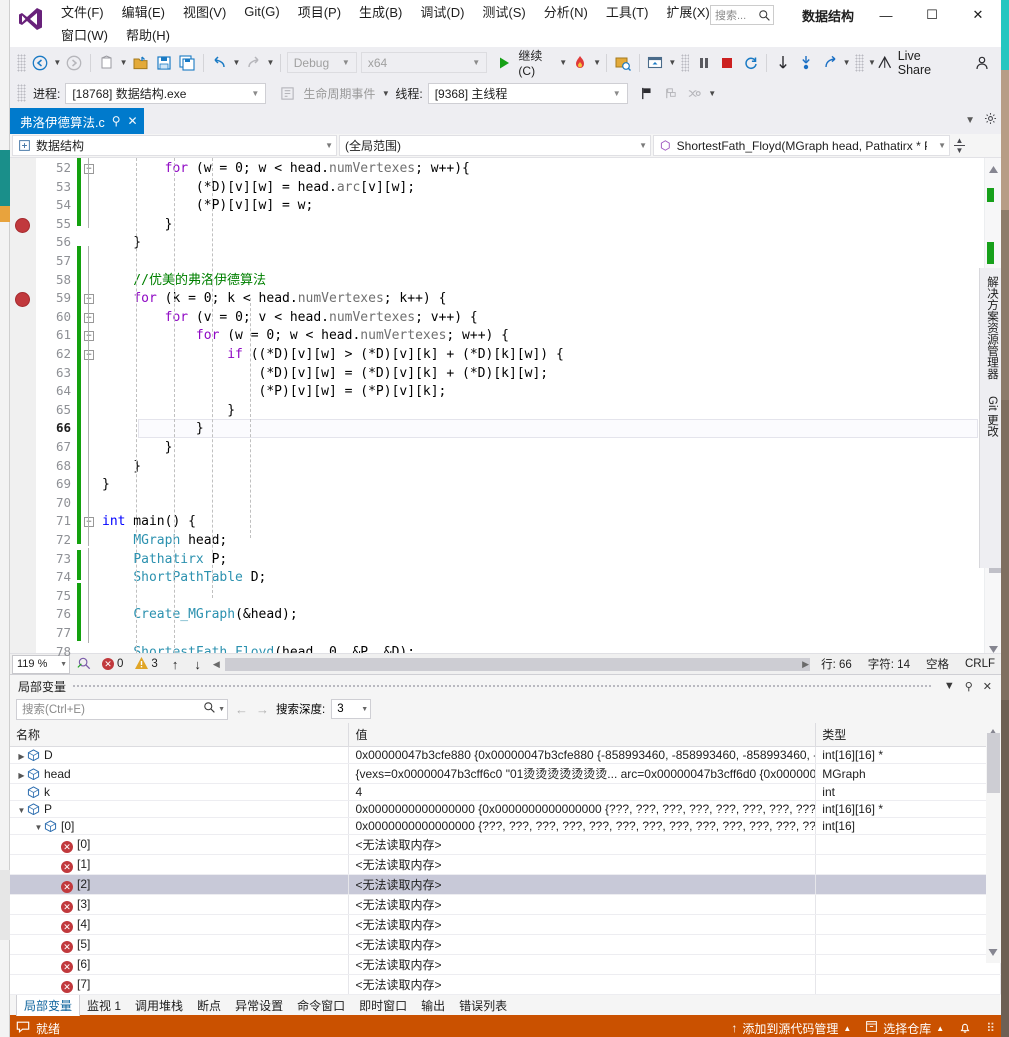 The image size is (1009, 1037). What do you see at coordinates (174, 145) in the screenshot?
I see `navbar-project-combo: 数据结构 ▼` at bounding box center [174, 145].